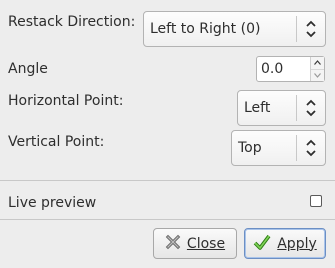 The image size is (335, 268). Describe the element at coordinates (281, 108) in the screenshot. I see `horizontal-point-combo: Left` at that location.